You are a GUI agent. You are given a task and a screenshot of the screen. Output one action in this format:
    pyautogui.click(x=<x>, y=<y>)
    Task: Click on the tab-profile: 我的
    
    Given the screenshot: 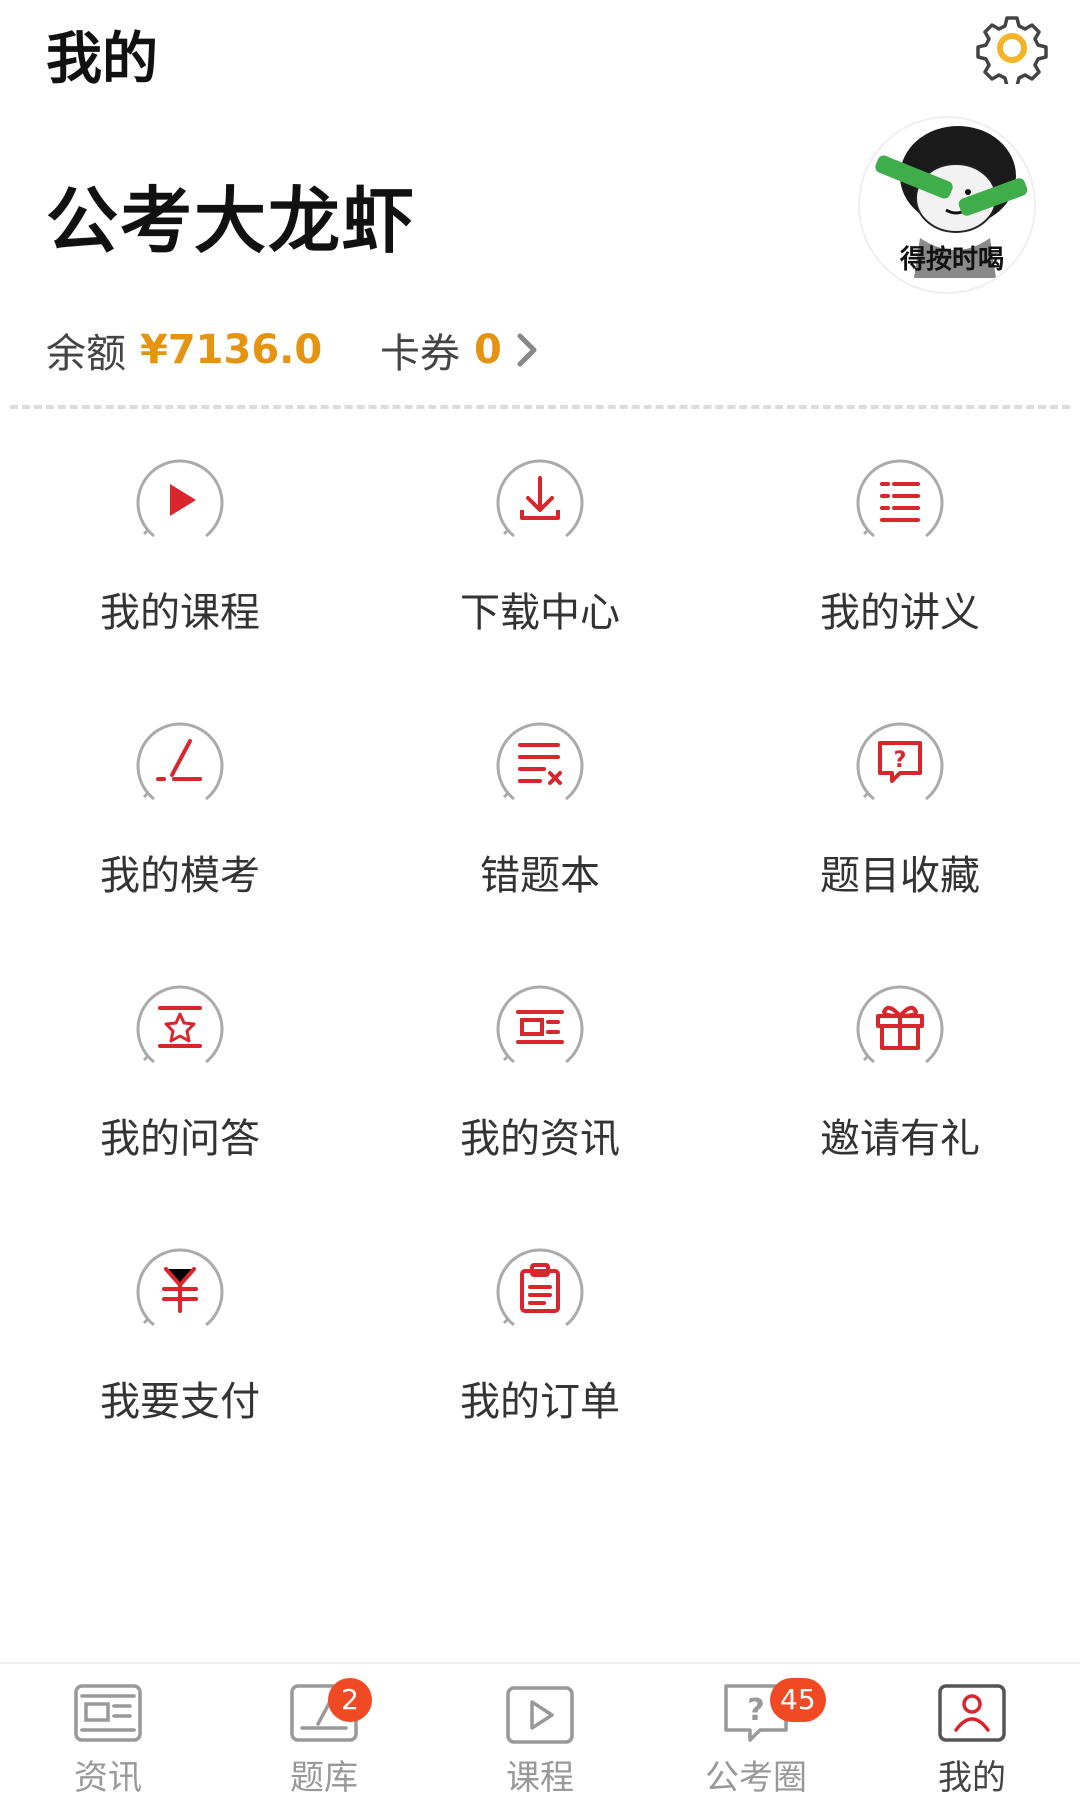 What is the action you would take?
    pyautogui.click(x=972, y=1732)
    